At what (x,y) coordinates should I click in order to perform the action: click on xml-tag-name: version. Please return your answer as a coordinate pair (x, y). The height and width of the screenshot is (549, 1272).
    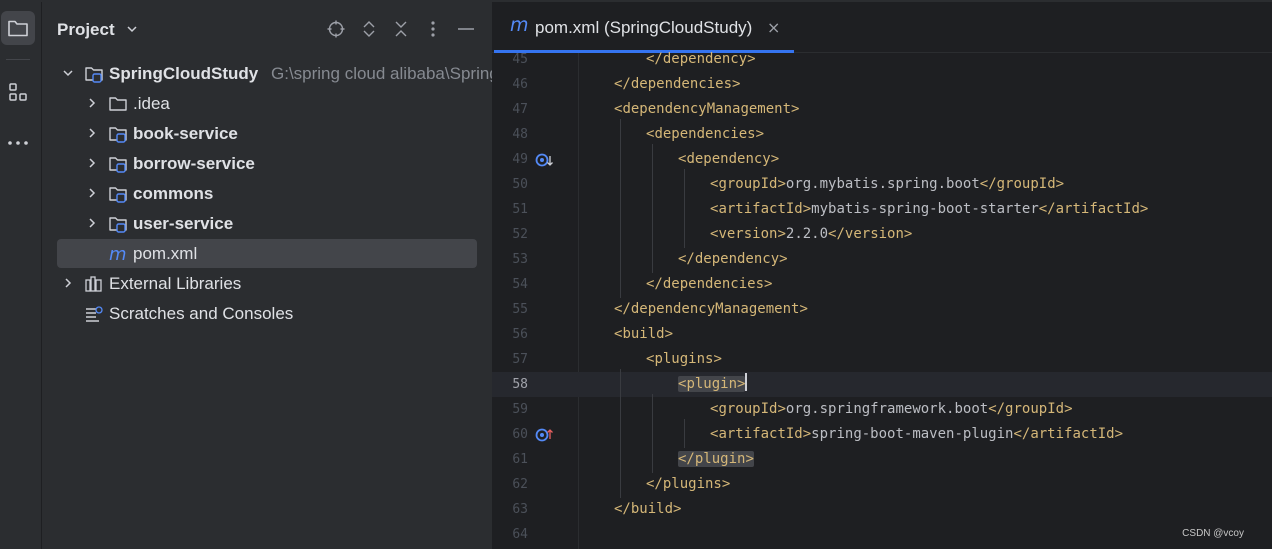
    Looking at the image, I should click on (874, 234).